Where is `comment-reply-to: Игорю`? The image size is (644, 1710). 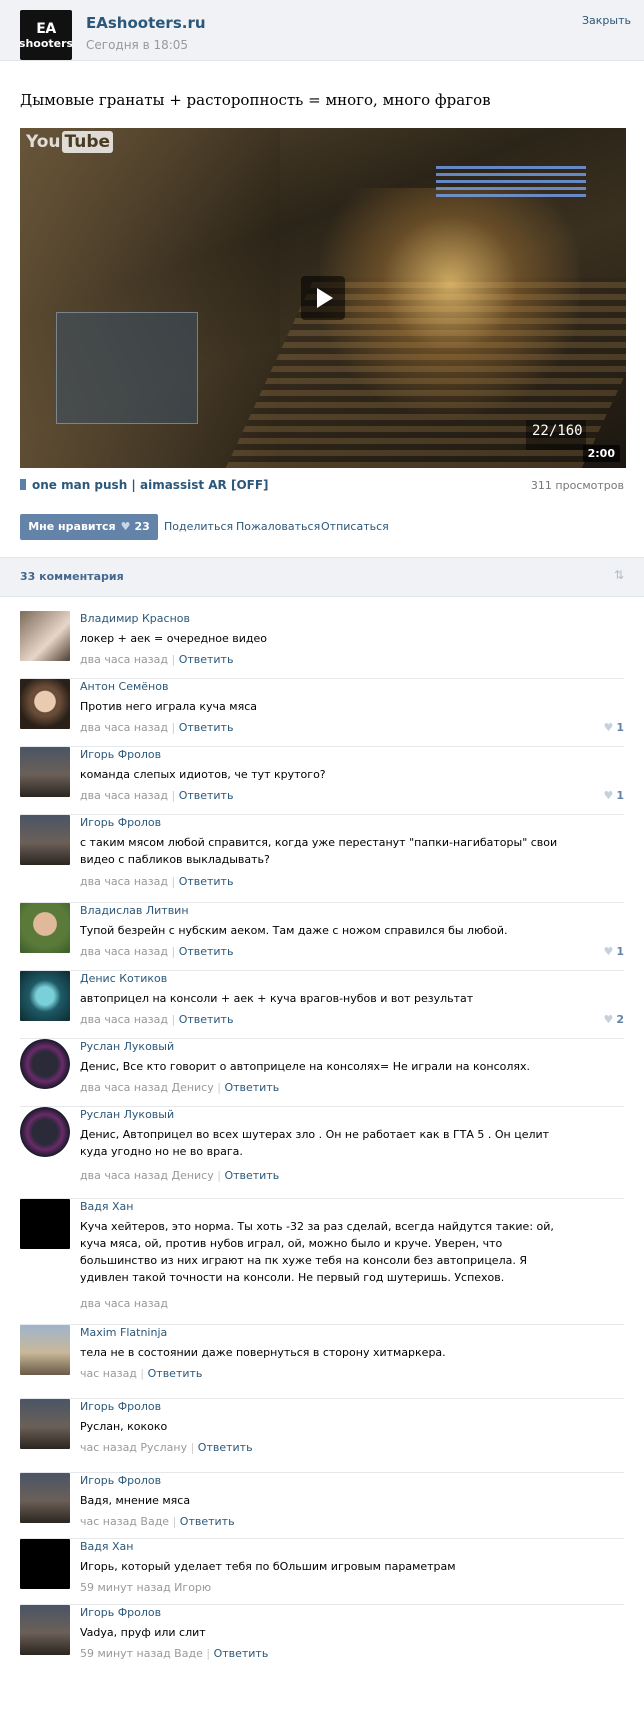 comment-reply-to: Игорю is located at coordinates (191, 1587).